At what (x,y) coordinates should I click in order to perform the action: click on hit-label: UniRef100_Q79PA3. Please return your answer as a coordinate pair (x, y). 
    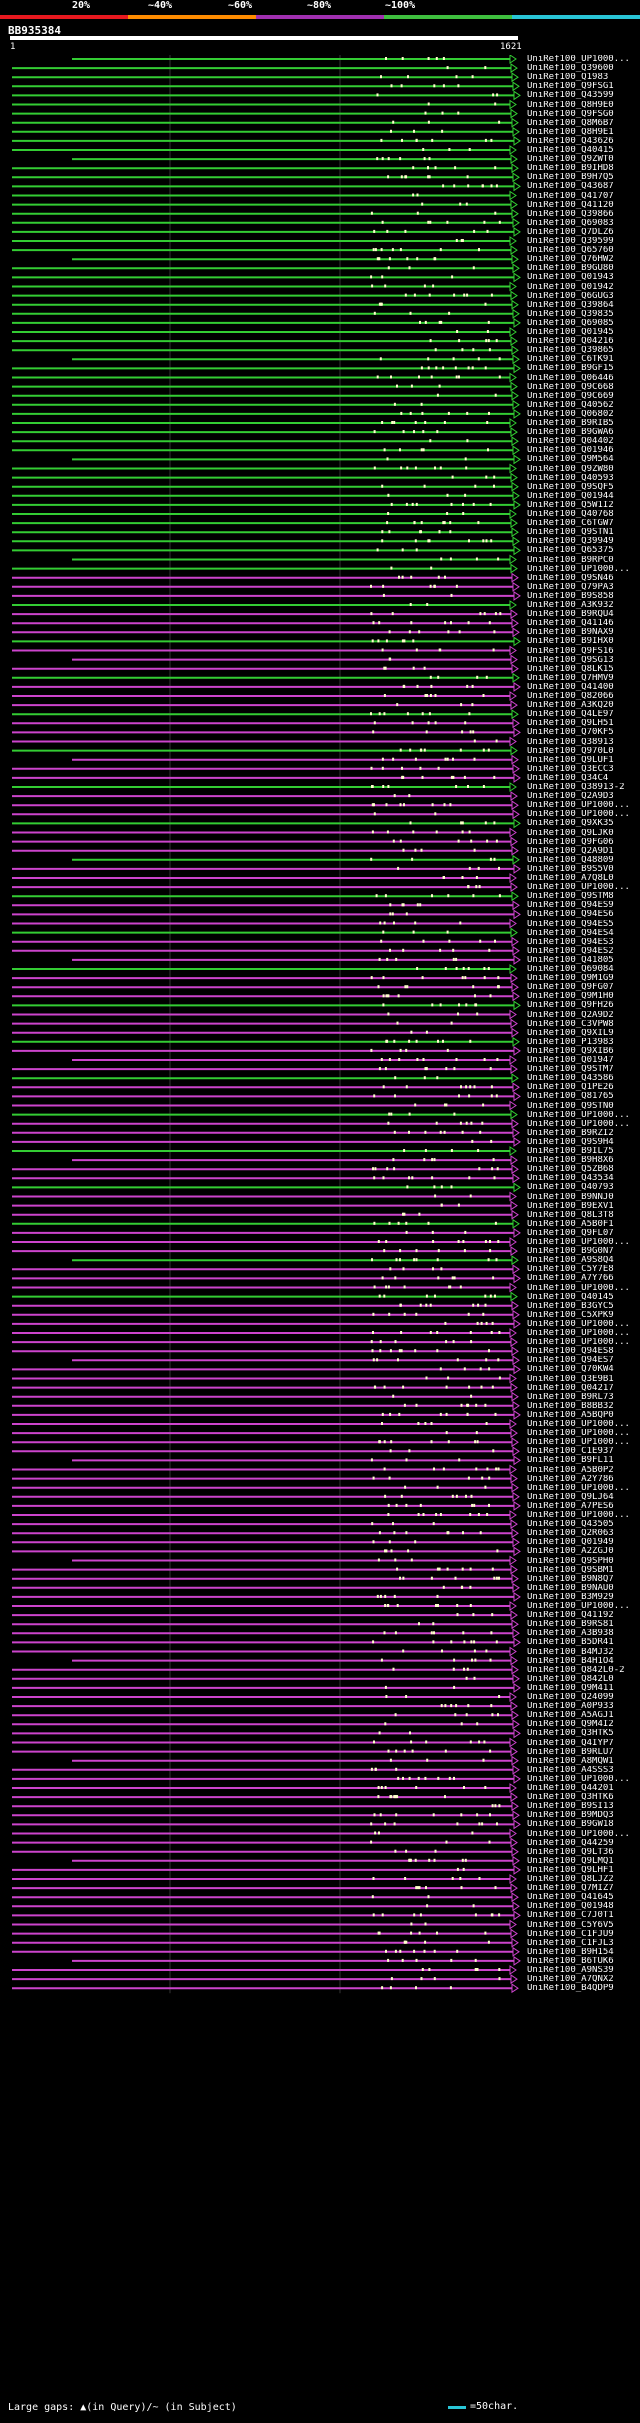
    Looking at the image, I should click on (583, 587).